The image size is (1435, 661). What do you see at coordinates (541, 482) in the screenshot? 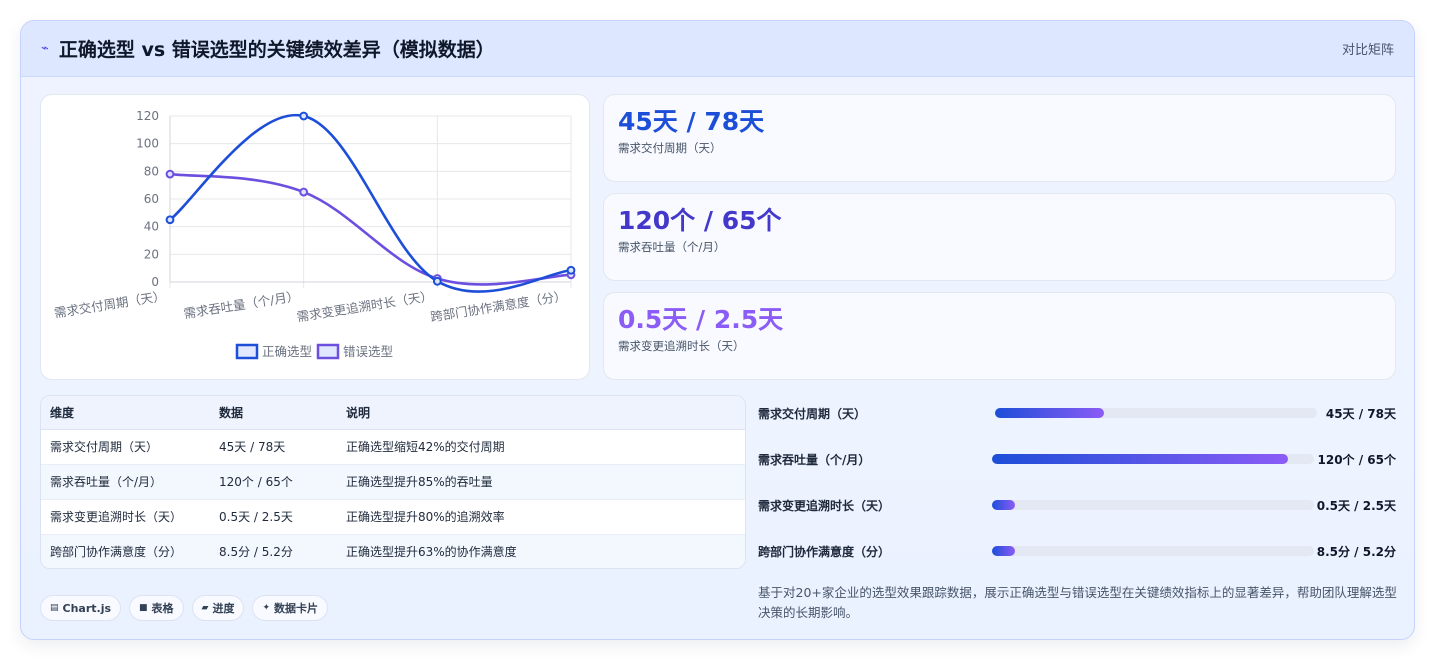
I see `table-cell: 正确选型提升85%的吞吐量` at bounding box center [541, 482].